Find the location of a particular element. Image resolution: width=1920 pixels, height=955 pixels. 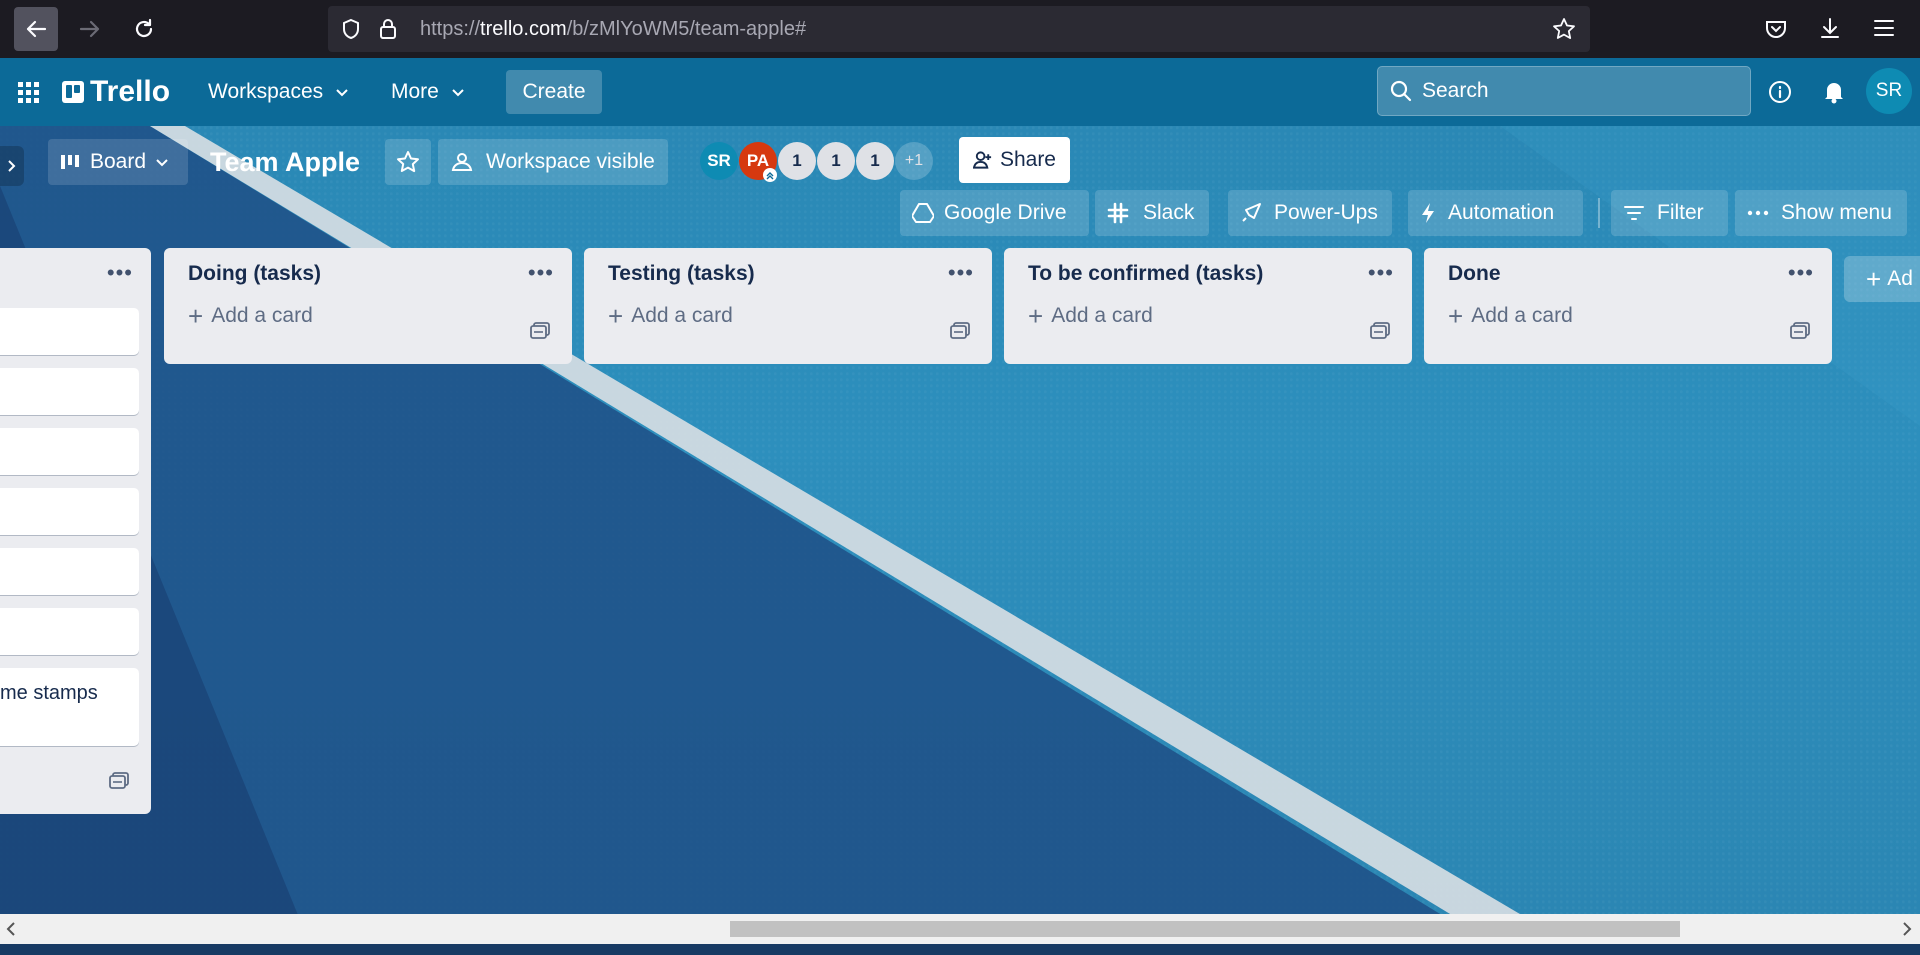

card: me stamps is located at coordinates (69, 707).